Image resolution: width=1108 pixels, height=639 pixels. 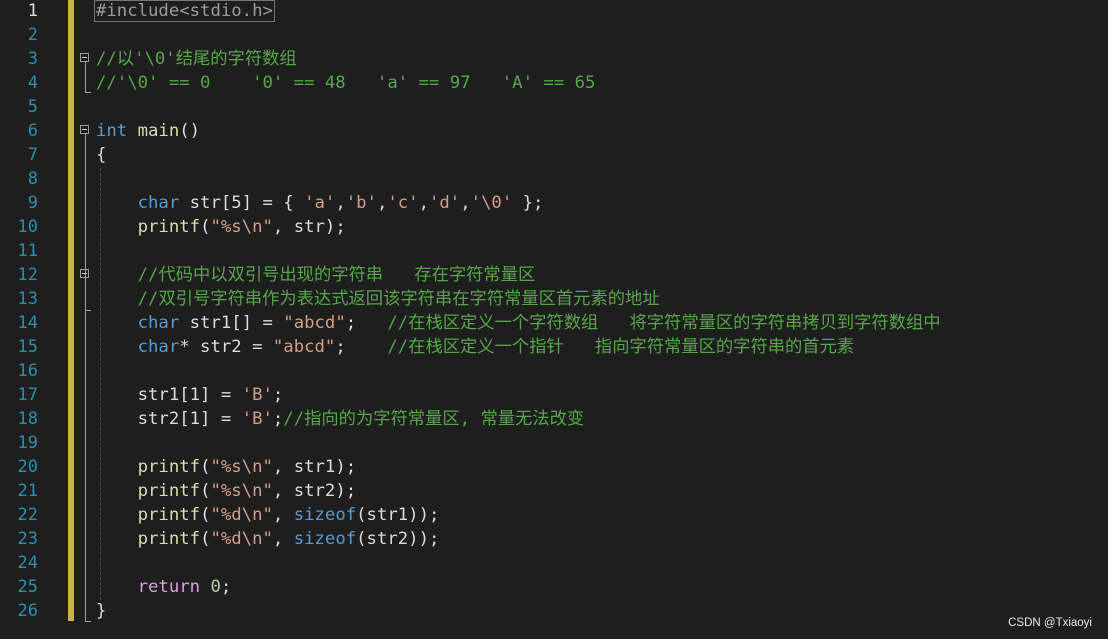 I want to click on code-token: {, so click(x=101, y=155).